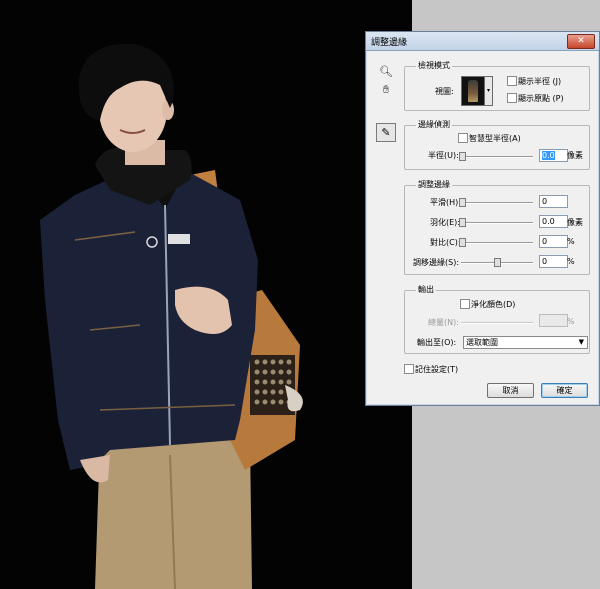 This screenshot has width=600, height=589. I want to click on view-thumbnail, so click(473, 91).